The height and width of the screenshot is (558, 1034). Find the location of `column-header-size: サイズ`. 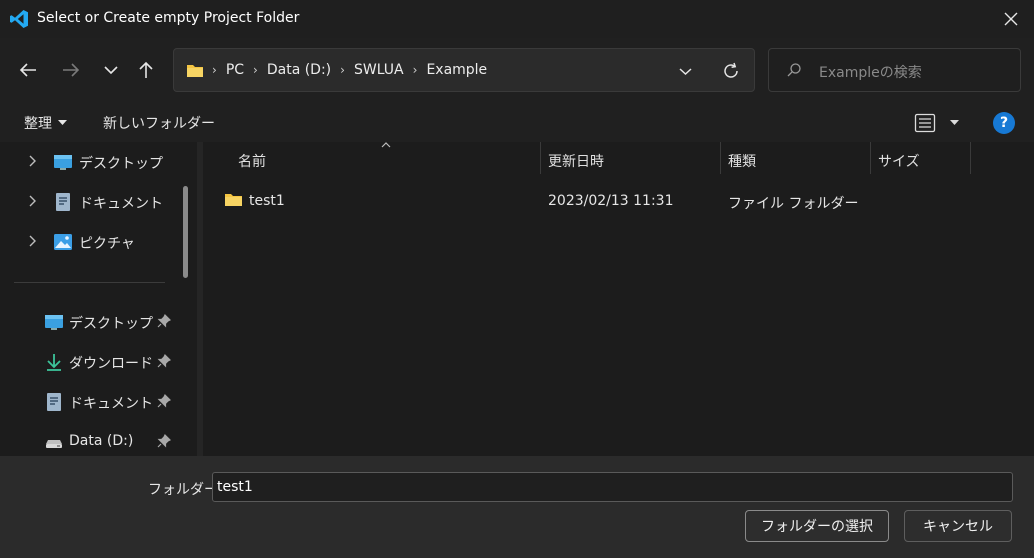

column-header-size: サイズ is located at coordinates (921, 159).